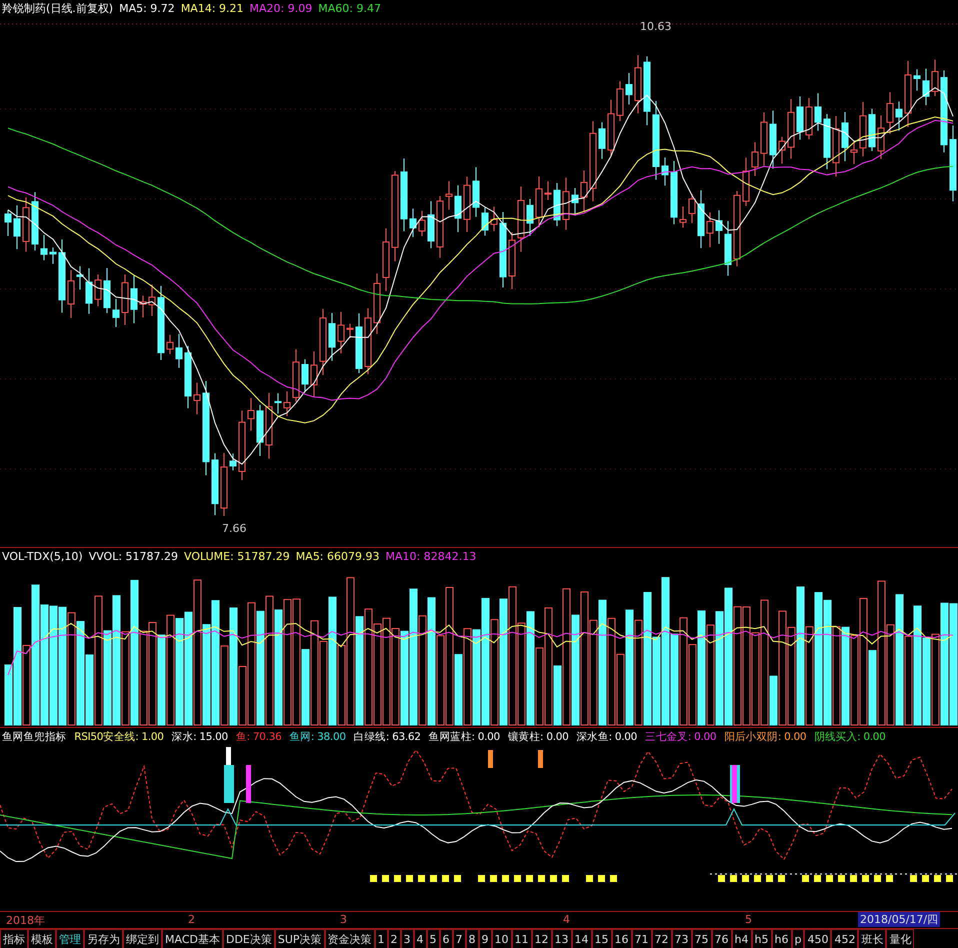  What do you see at coordinates (542, 938) in the screenshot?
I see `indicator-tab: 12` at bounding box center [542, 938].